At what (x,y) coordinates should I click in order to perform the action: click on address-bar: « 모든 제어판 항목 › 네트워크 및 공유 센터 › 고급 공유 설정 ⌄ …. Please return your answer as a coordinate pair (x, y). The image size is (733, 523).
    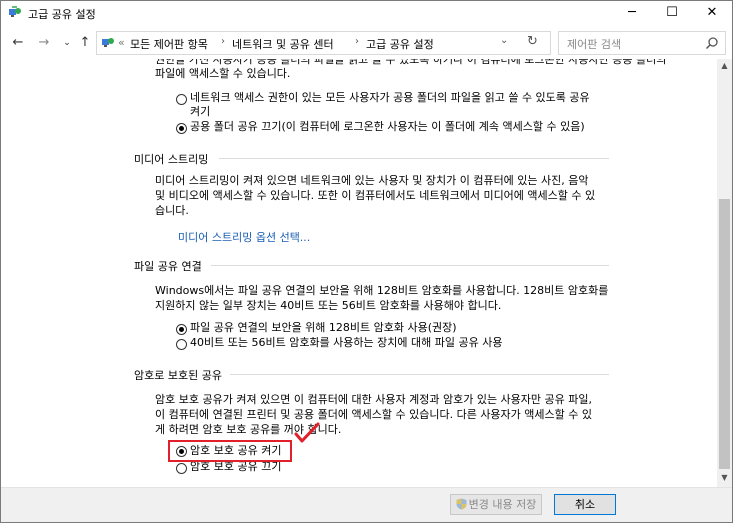
    Looking at the image, I should click on (323, 43).